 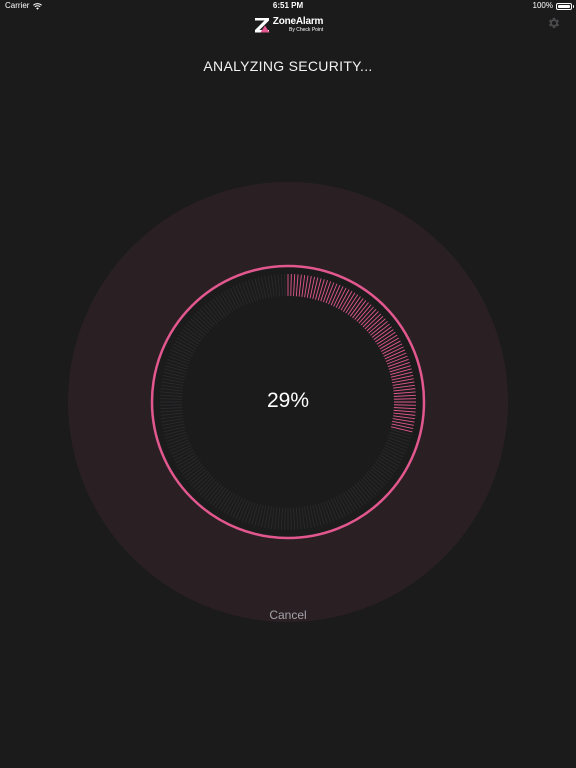 What do you see at coordinates (288, 615) in the screenshot?
I see `cancel-button: Cancel` at bounding box center [288, 615].